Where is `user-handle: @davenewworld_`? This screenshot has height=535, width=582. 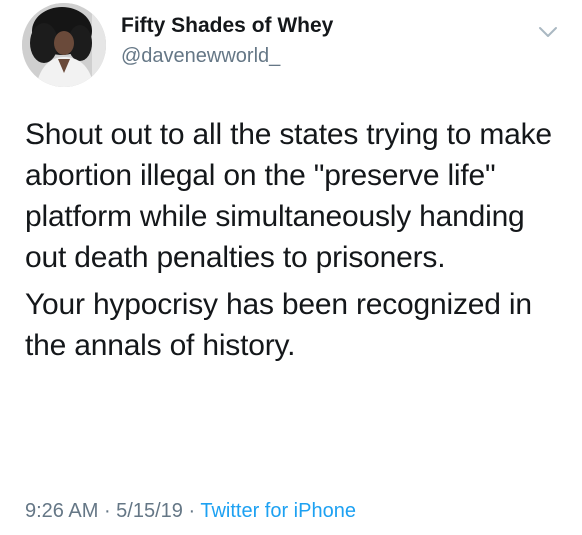
user-handle: @davenewworld_ is located at coordinates (200, 56).